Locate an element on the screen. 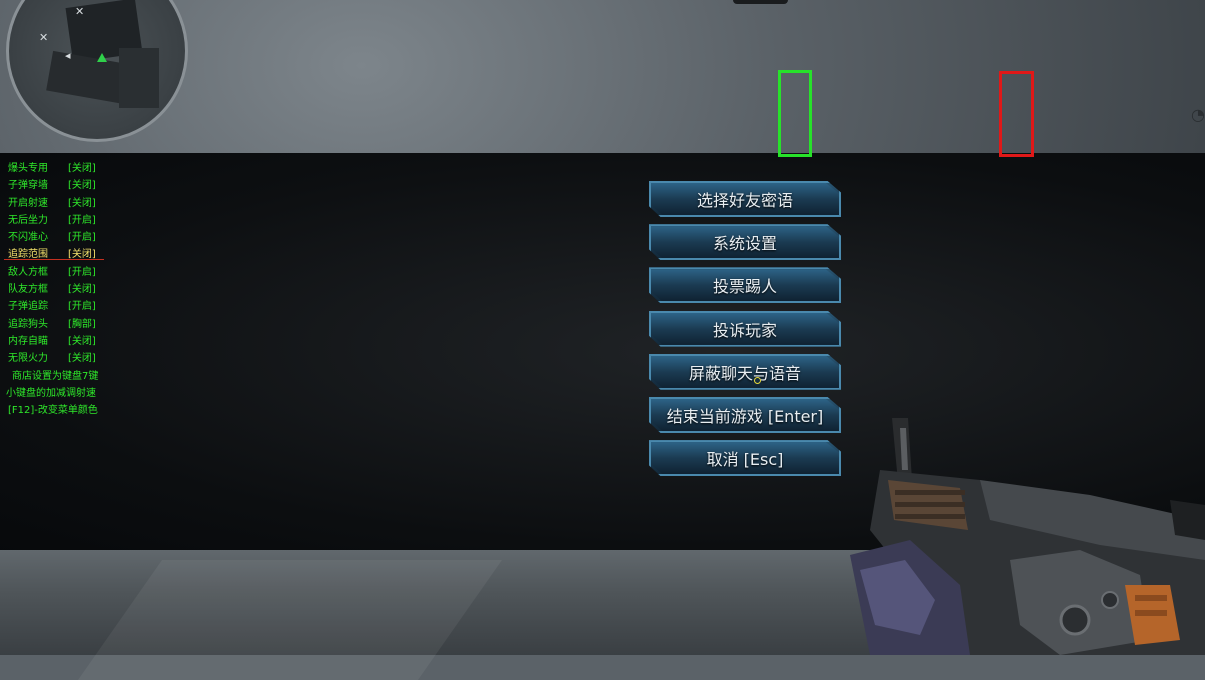 The height and width of the screenshot is (680, 1205). cheat-note: 小键盘的加减调射速 is located at coordinates (51, 393).